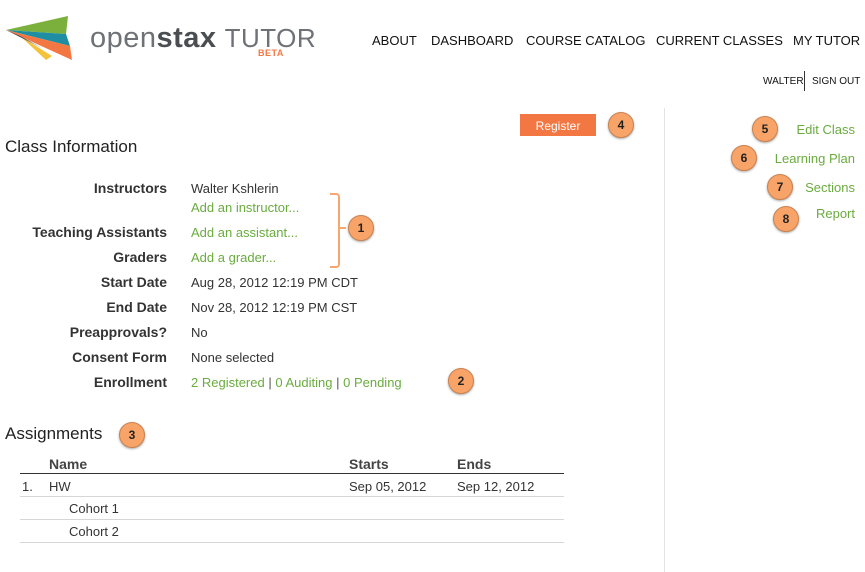 This screenshot has height=572, width=865. I want to click on preapprovals-label: Preapprovals?, so click(118, 332).